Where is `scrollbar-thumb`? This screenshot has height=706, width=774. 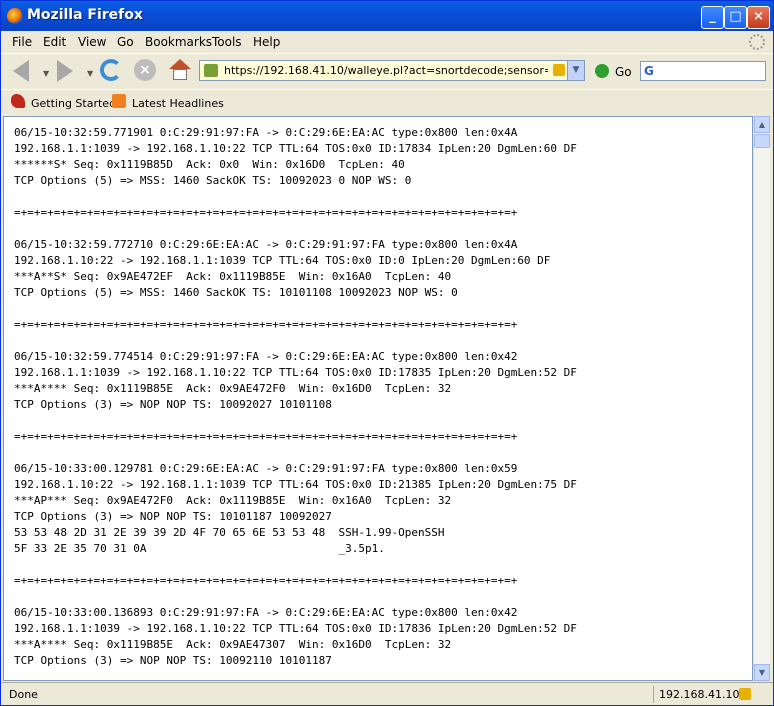
scrollbar-thumb is located at coordinates (762, 141).